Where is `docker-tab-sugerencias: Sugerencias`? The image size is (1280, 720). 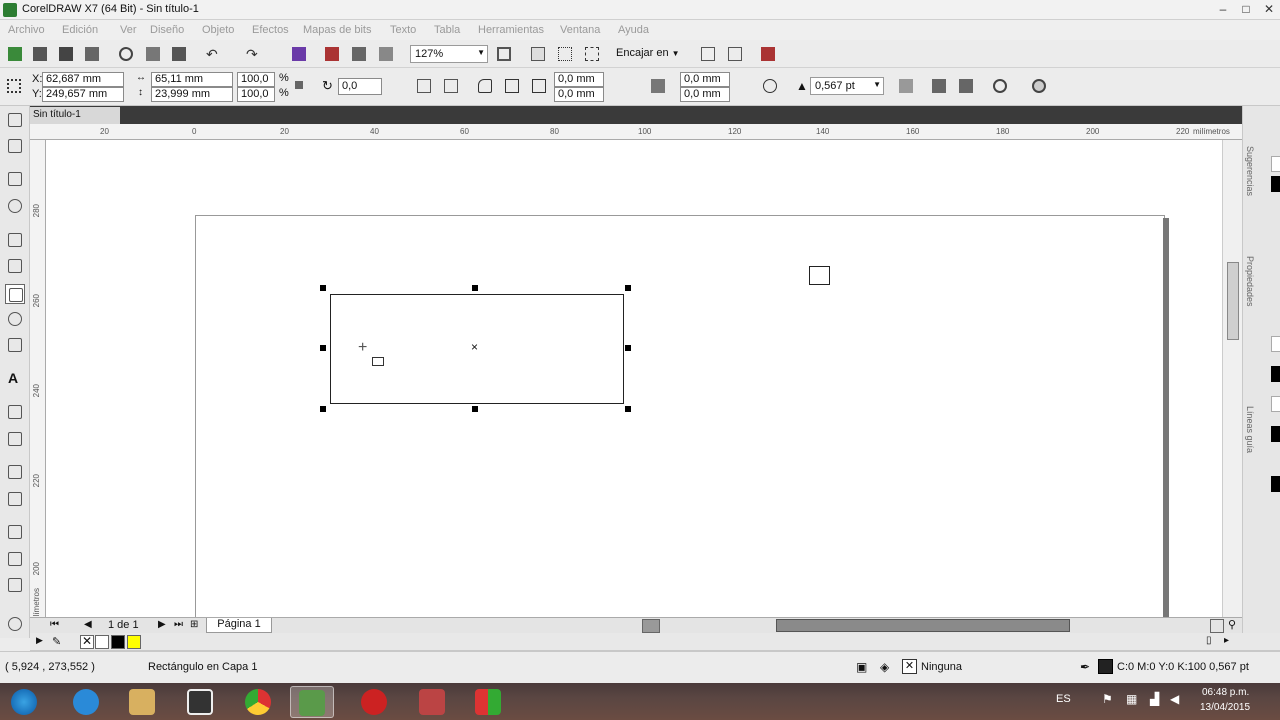
docker-tab-sugerencias: Sugerencias is located at coordinates (1250, 171).